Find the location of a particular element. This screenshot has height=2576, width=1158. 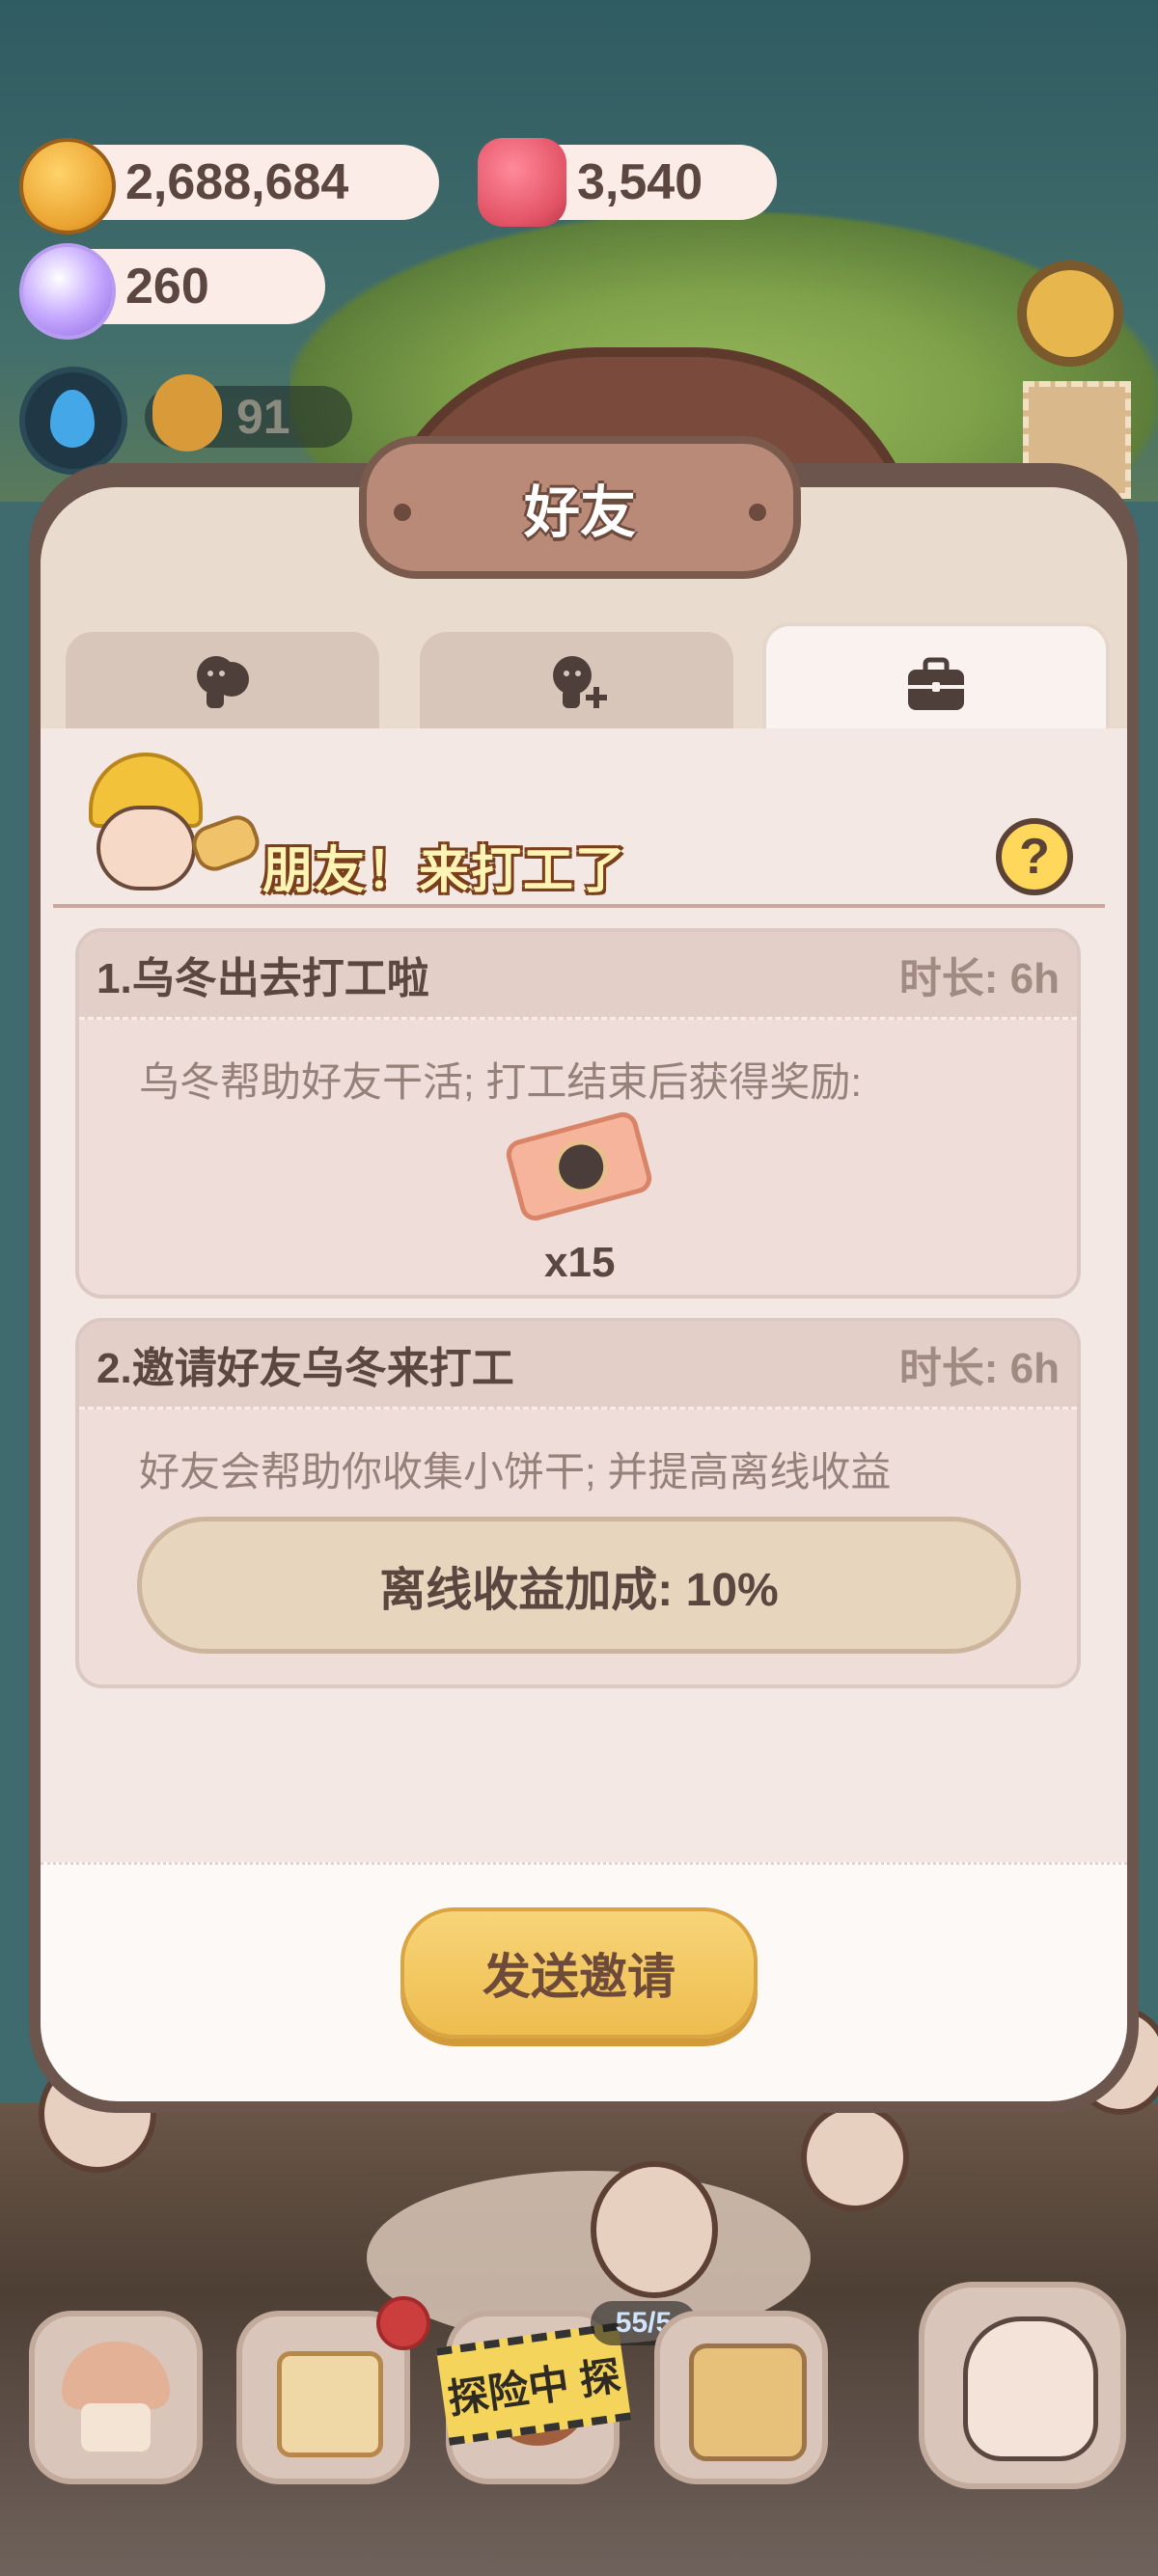

offline-bonus-bar: 离线收益加成: 10% is located at coordinates (579, 1586).